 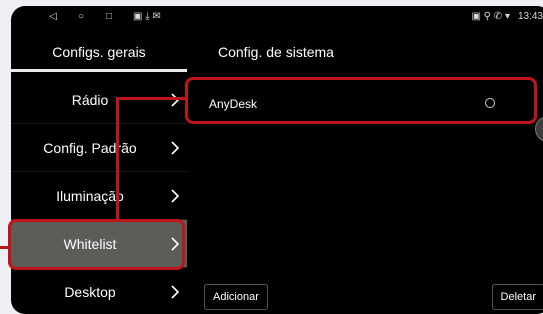 I want to click on clock: 13:43, so click(x=530, y=16).